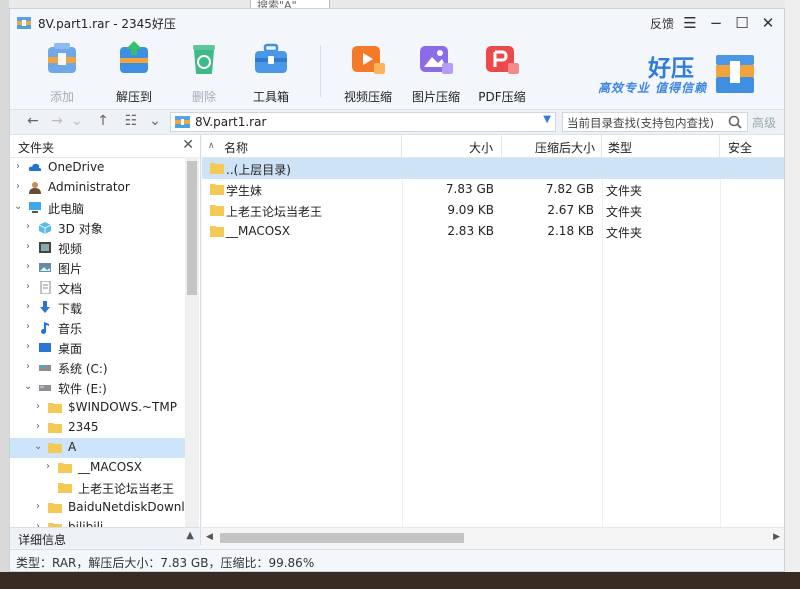 The image size is (800, 589). What do you see at coordinates (690, 23) in the screenshot?
I see `menu-icon: ☰` at bounding box center [690, 23].